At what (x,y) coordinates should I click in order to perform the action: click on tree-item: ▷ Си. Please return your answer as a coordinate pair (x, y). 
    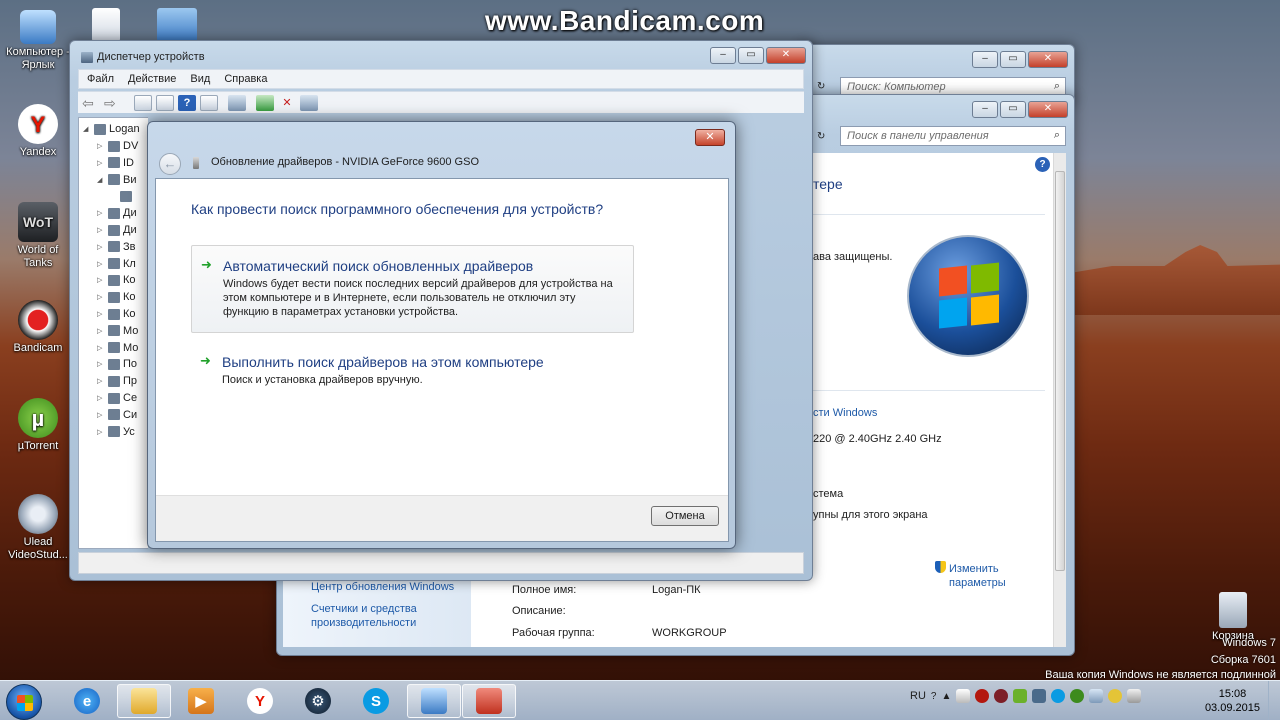
    Looking at the image, I should click on (117, 415).